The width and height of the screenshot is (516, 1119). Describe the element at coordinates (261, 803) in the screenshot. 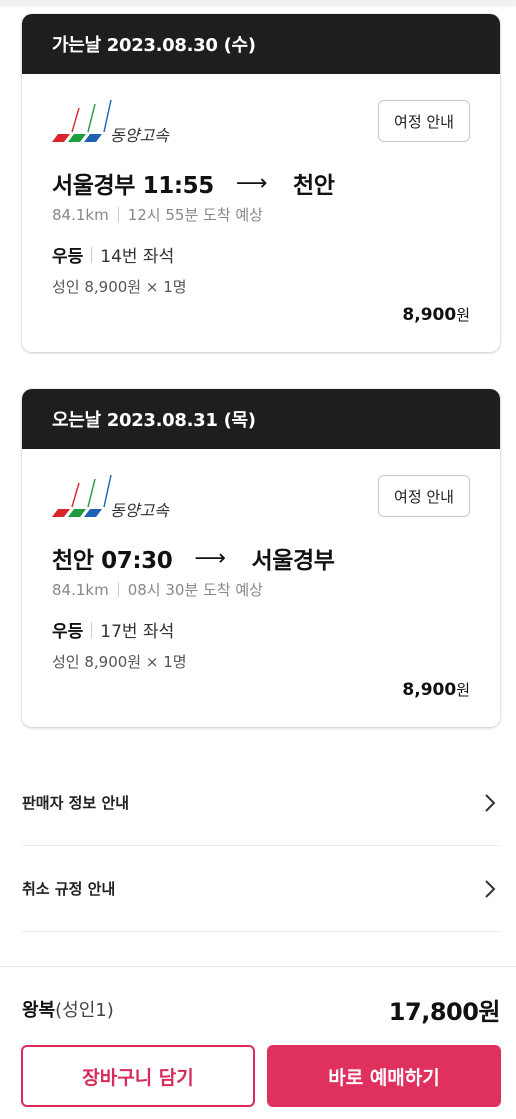

I see `seller-info-row: 판매자 정보 안내` at that location.